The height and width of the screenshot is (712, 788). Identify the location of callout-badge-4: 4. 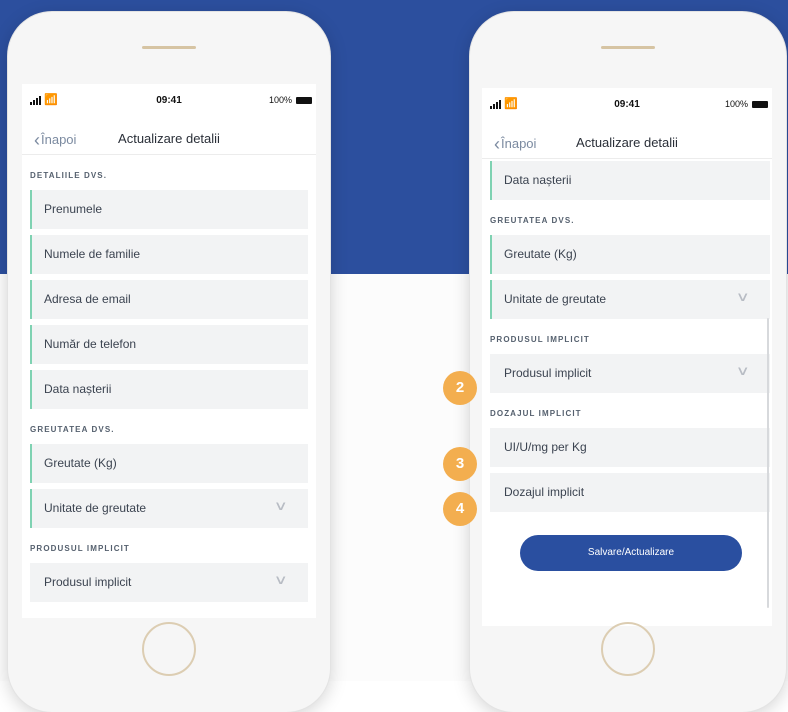
(460, 509).